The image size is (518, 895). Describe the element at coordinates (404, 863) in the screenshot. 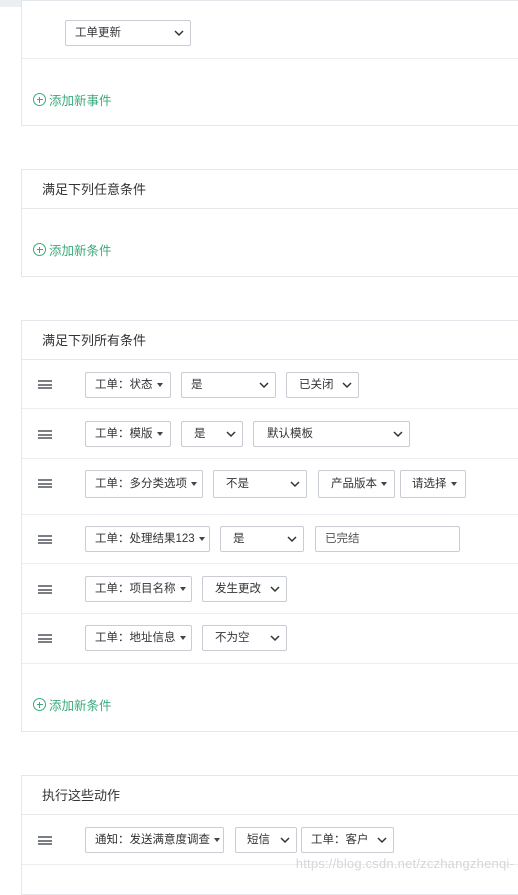

I see `watermark-text: https://blog.csdn.net/zczhangzhenqi-` at that location.